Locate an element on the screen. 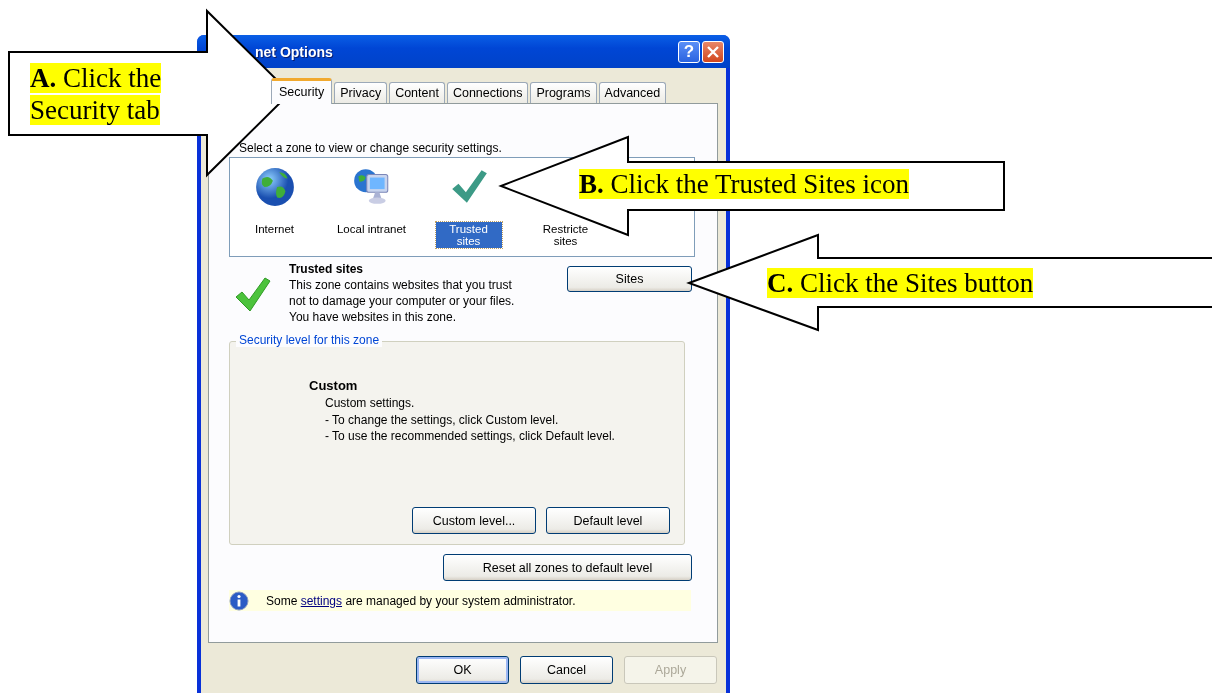 This screenshot has height=693, width=1212. info-icon is located at coordinates (239, 600).